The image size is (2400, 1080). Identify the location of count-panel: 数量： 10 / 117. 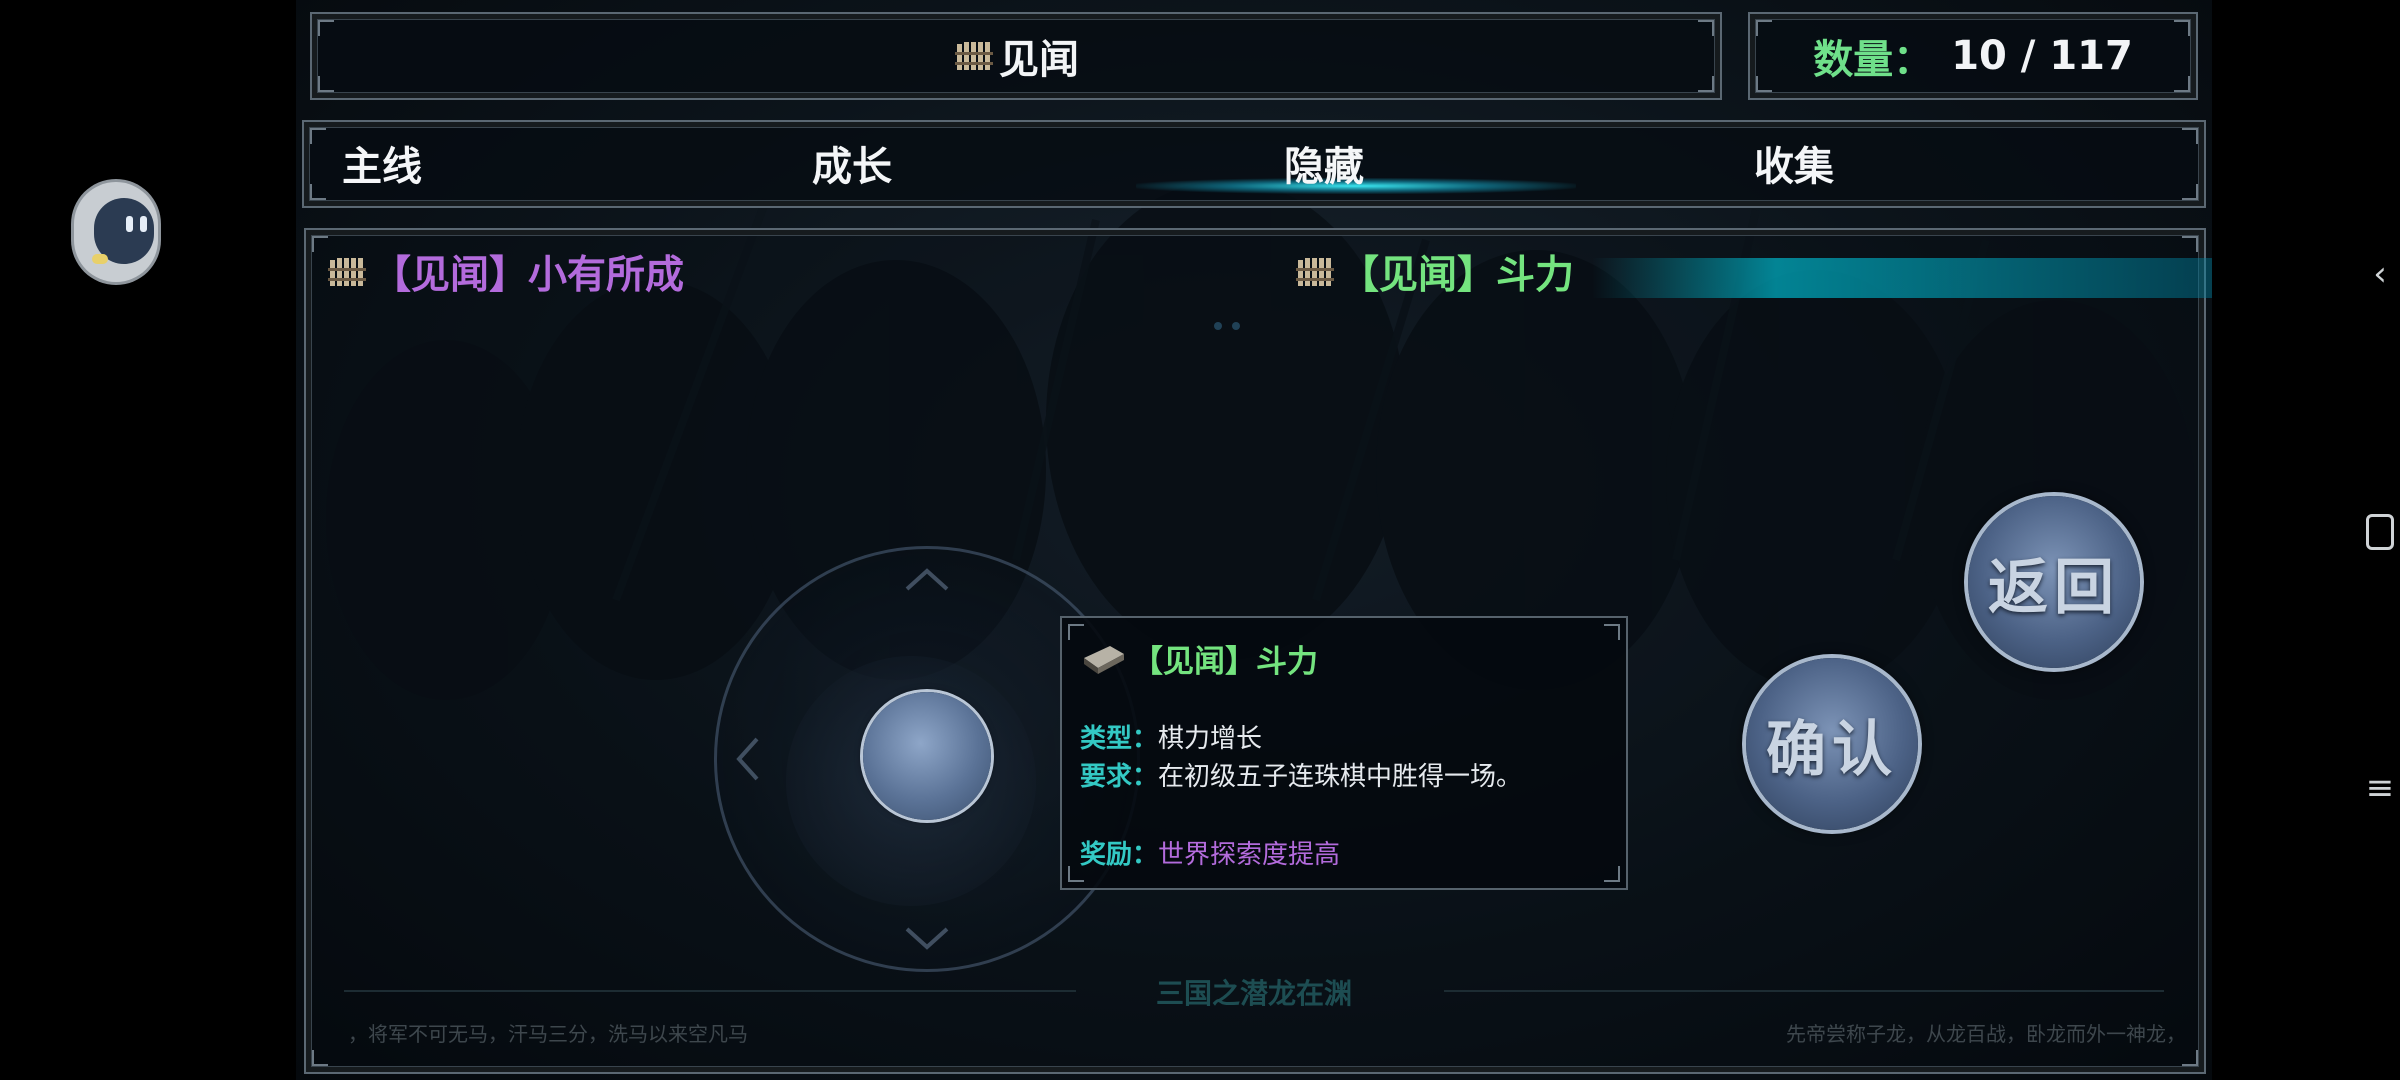
(1973, 56).